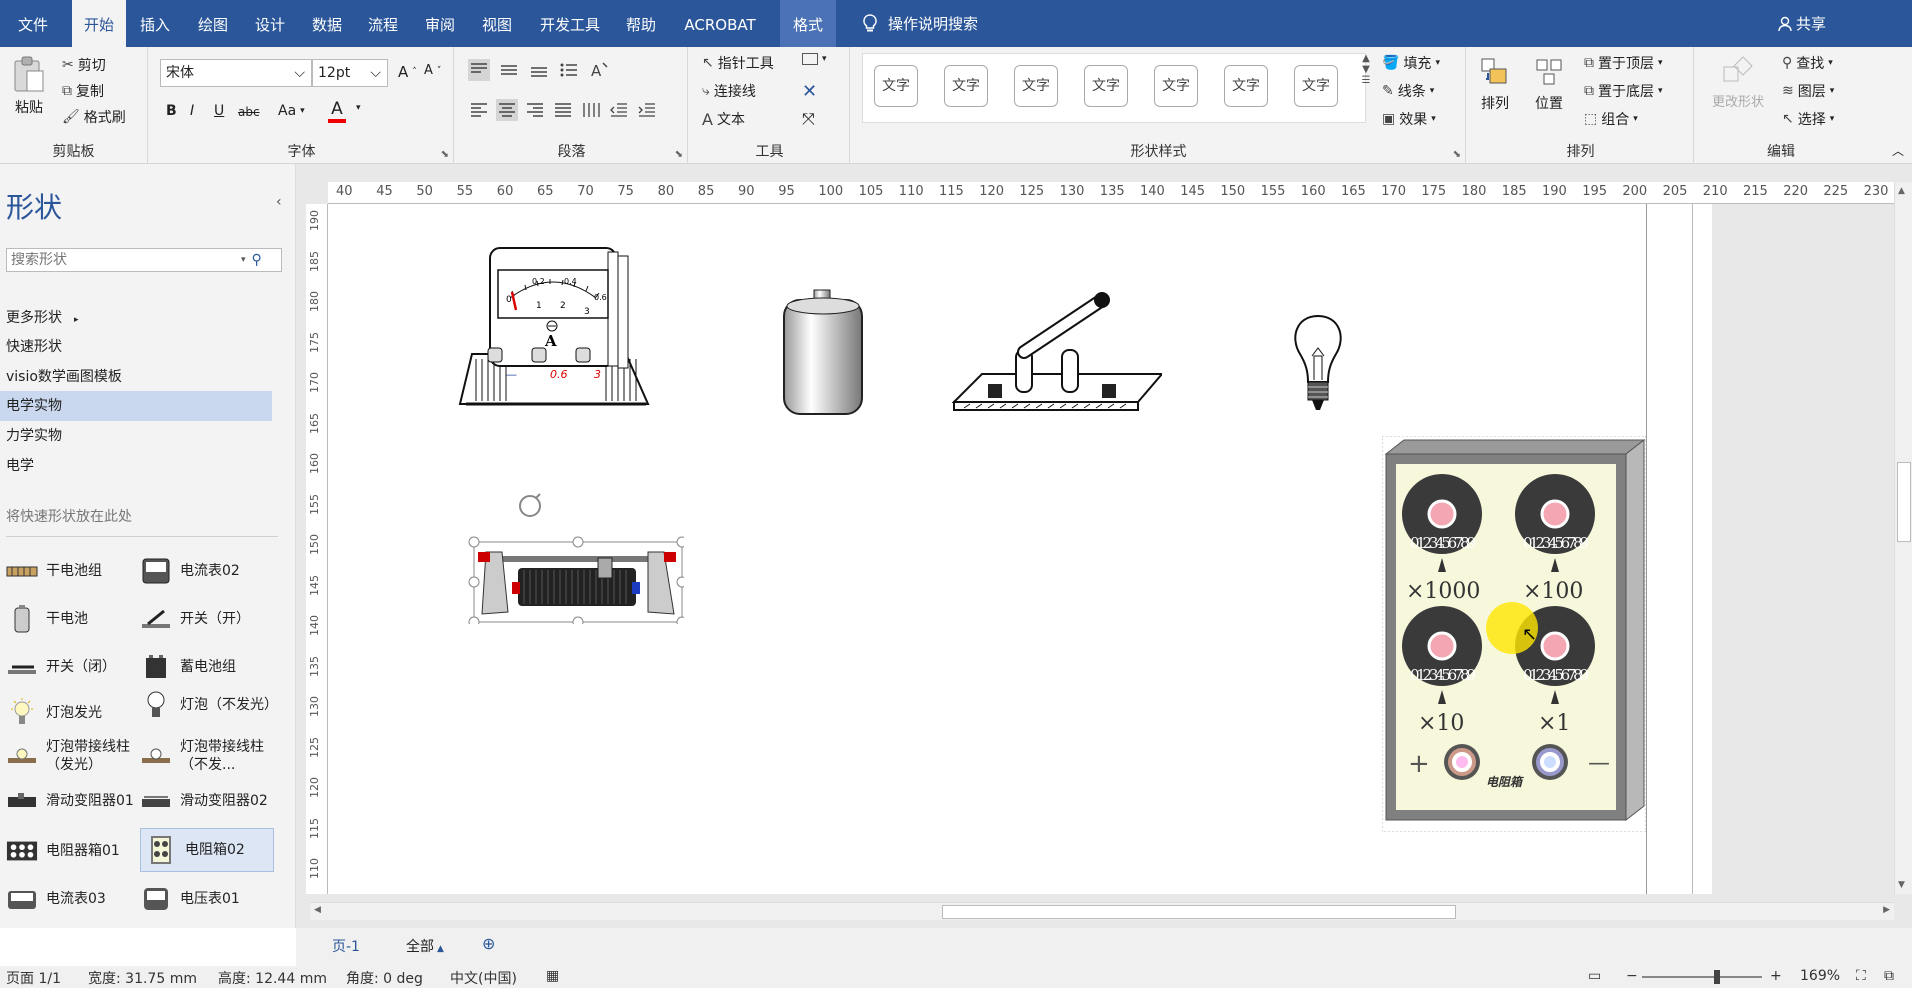 The image size is (1912, 988). I want to click on align-bottom-icon, so click(539, 70).